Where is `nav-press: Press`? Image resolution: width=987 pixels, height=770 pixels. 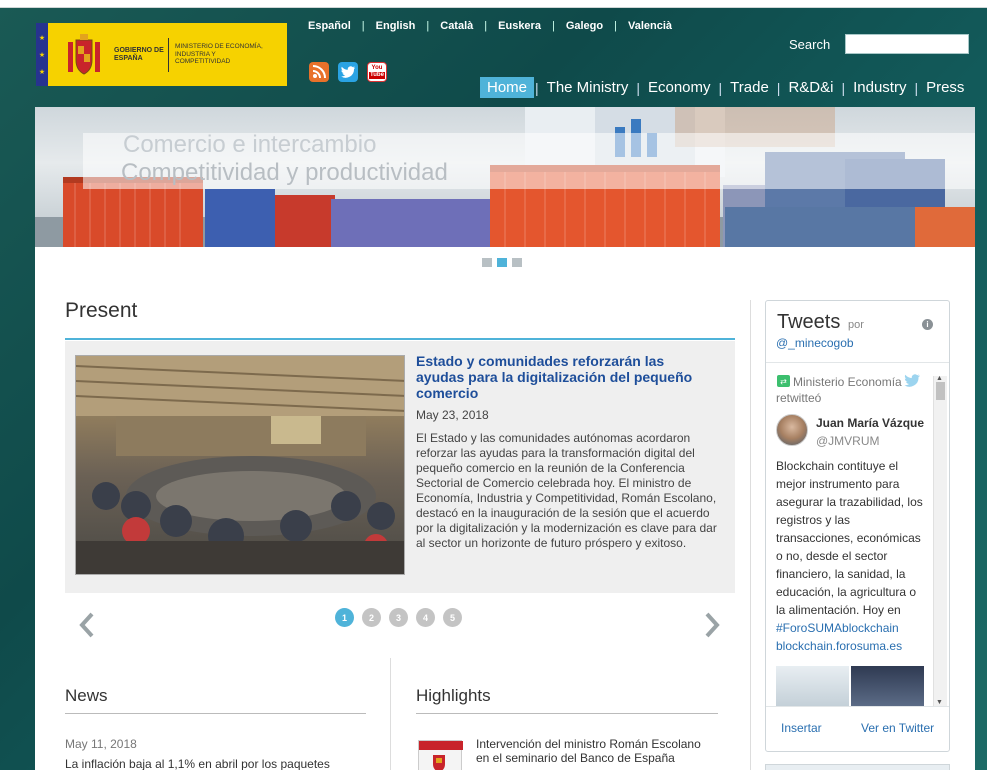
nav-press: Press is located at coordinates (945, 87).